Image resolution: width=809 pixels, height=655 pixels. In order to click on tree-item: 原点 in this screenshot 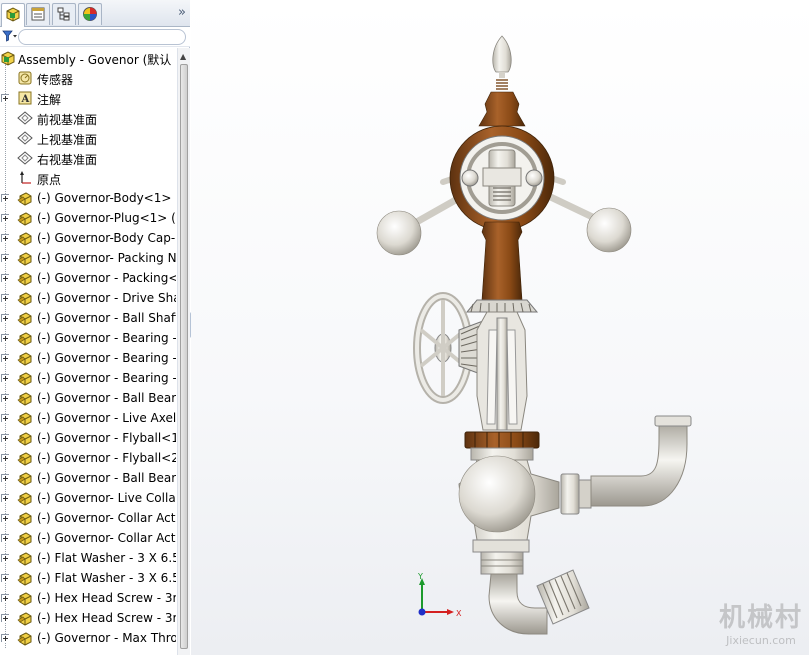, I will do `click(88, 178)`.